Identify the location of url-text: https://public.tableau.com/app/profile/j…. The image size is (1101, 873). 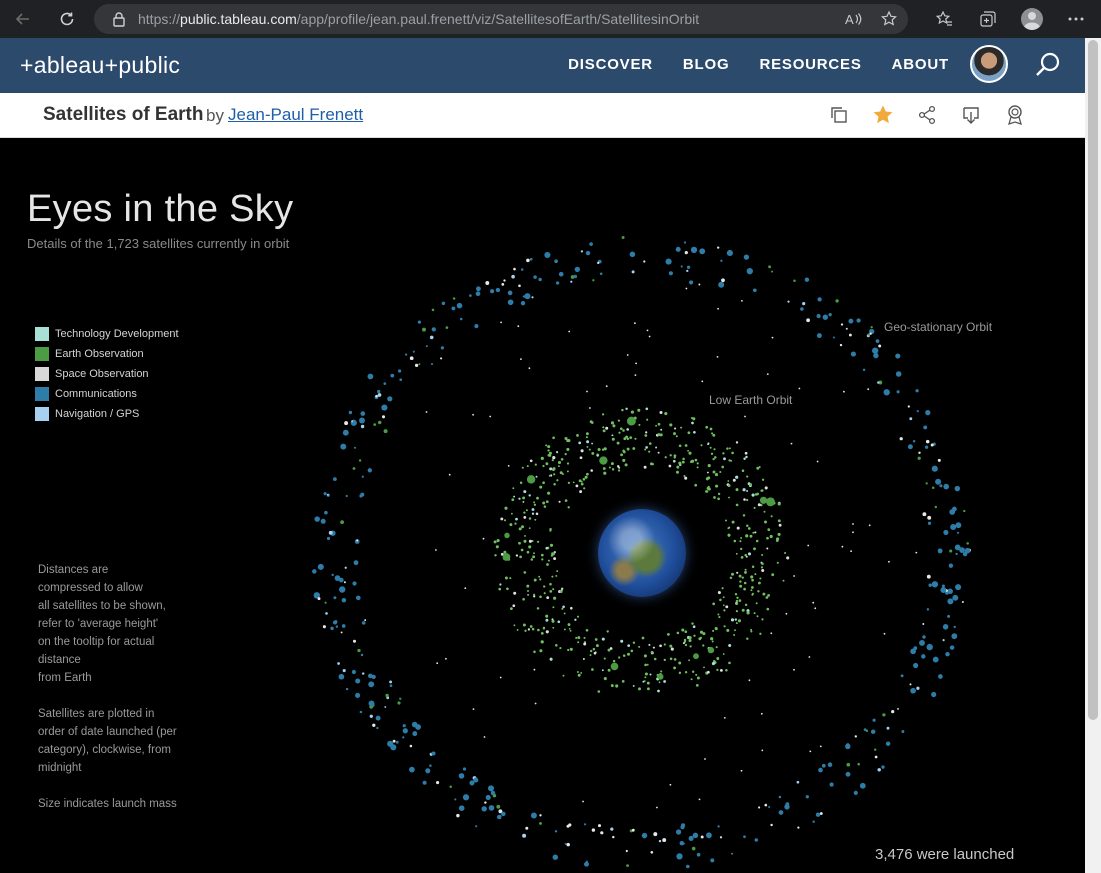
(418, 19).